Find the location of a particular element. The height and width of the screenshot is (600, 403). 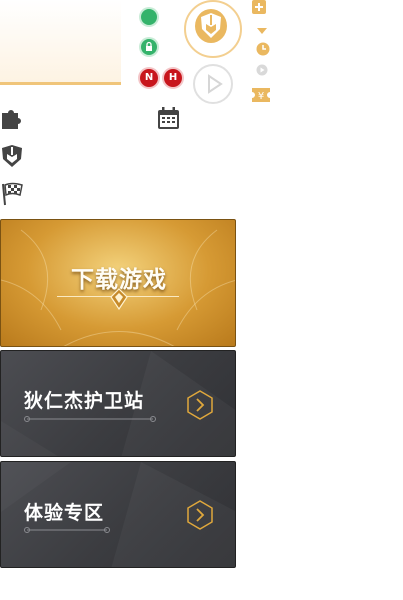

plus-icon is located at coordinates (259, 7).